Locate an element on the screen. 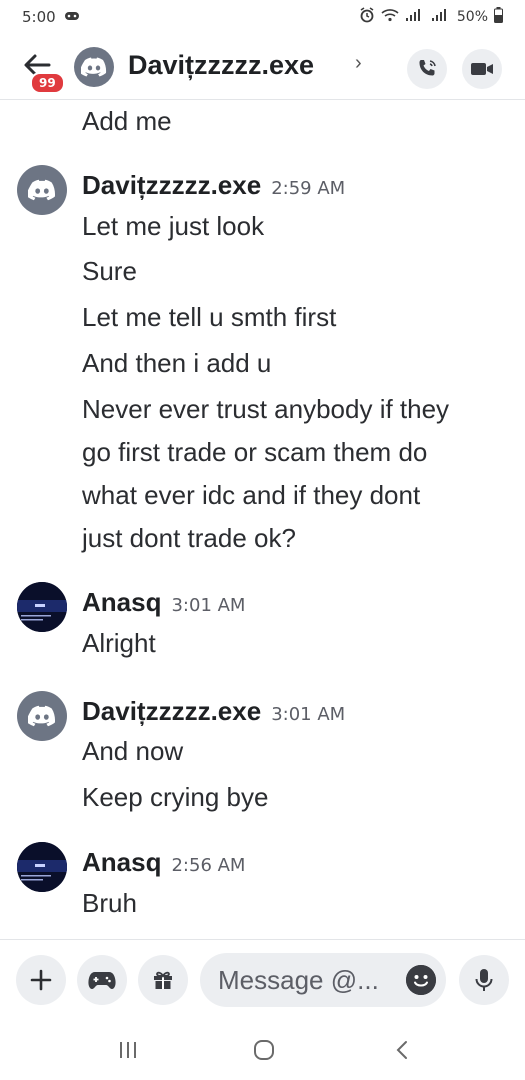 This screenshot has height=1080, width=525. channel-avatar is located at coordinates (94, 67).